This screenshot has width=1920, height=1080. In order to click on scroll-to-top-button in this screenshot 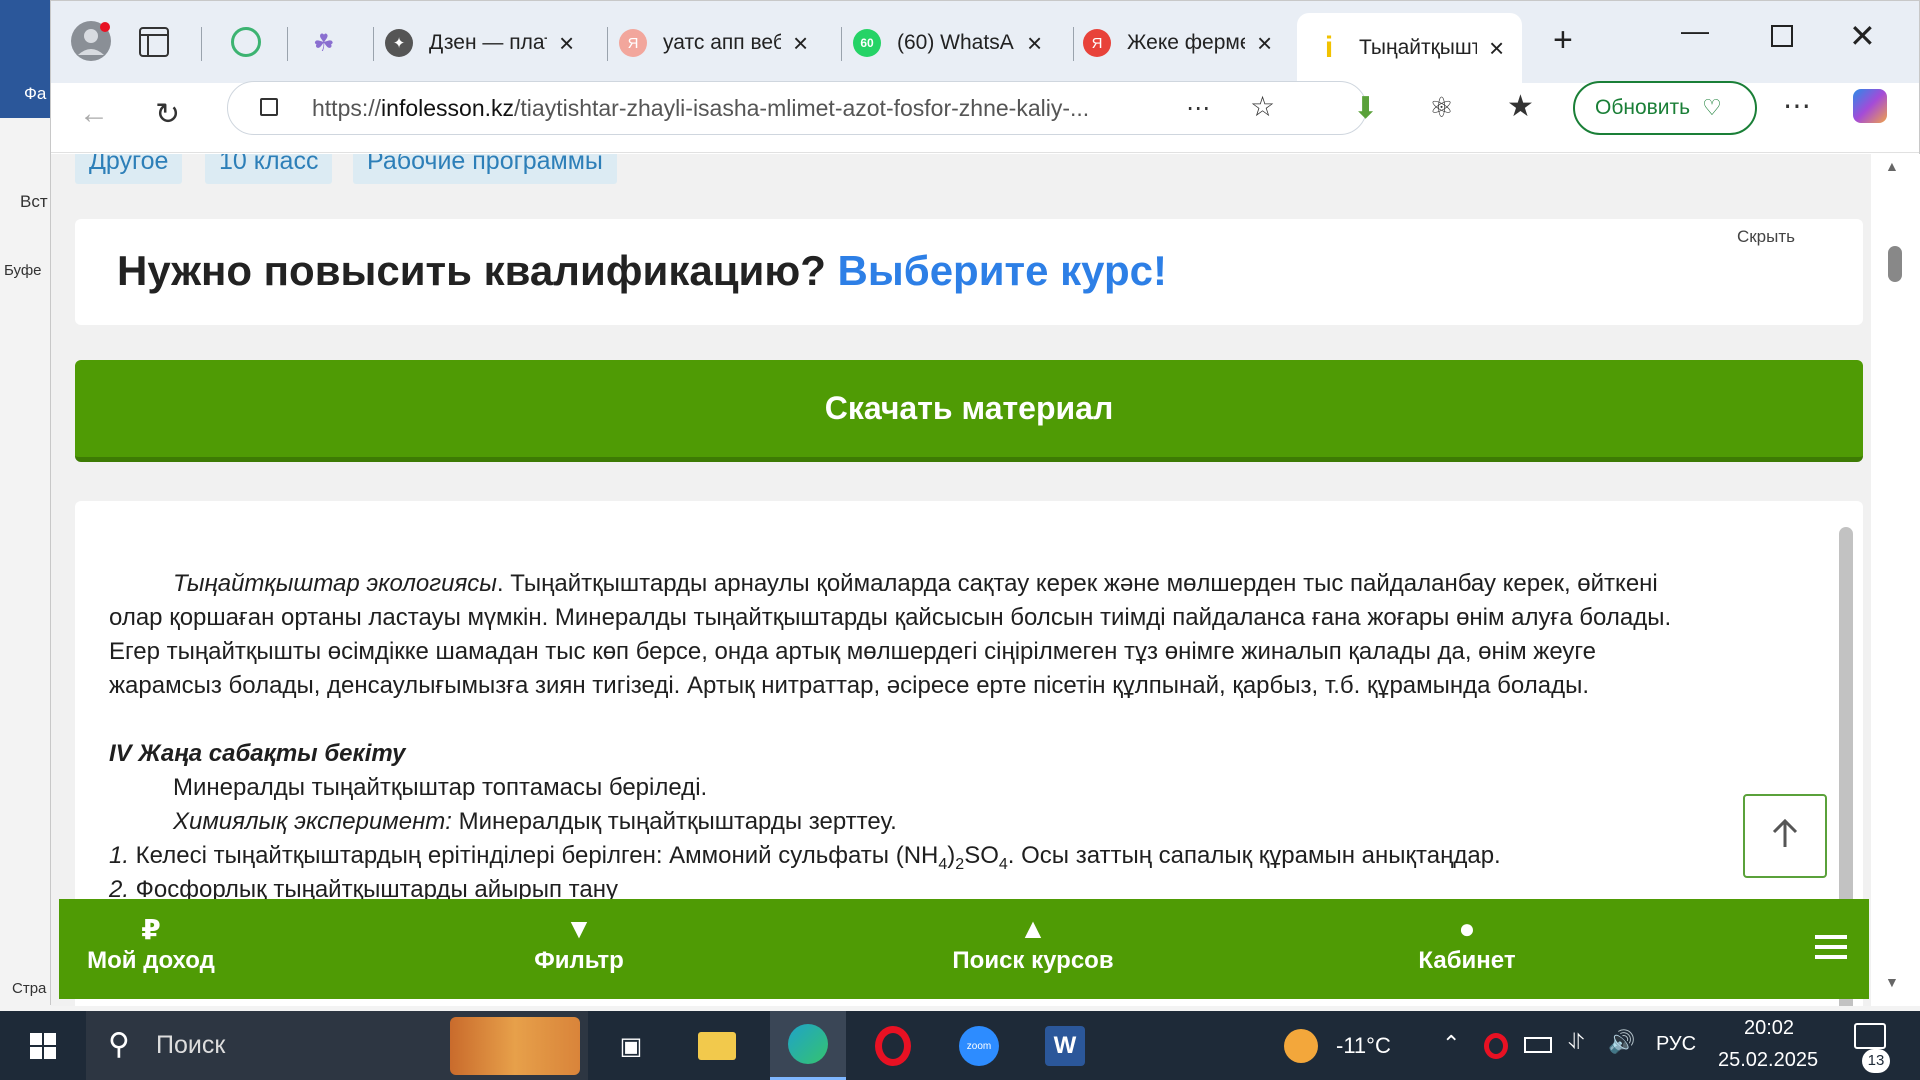, I will do `click(1785, 836)`.